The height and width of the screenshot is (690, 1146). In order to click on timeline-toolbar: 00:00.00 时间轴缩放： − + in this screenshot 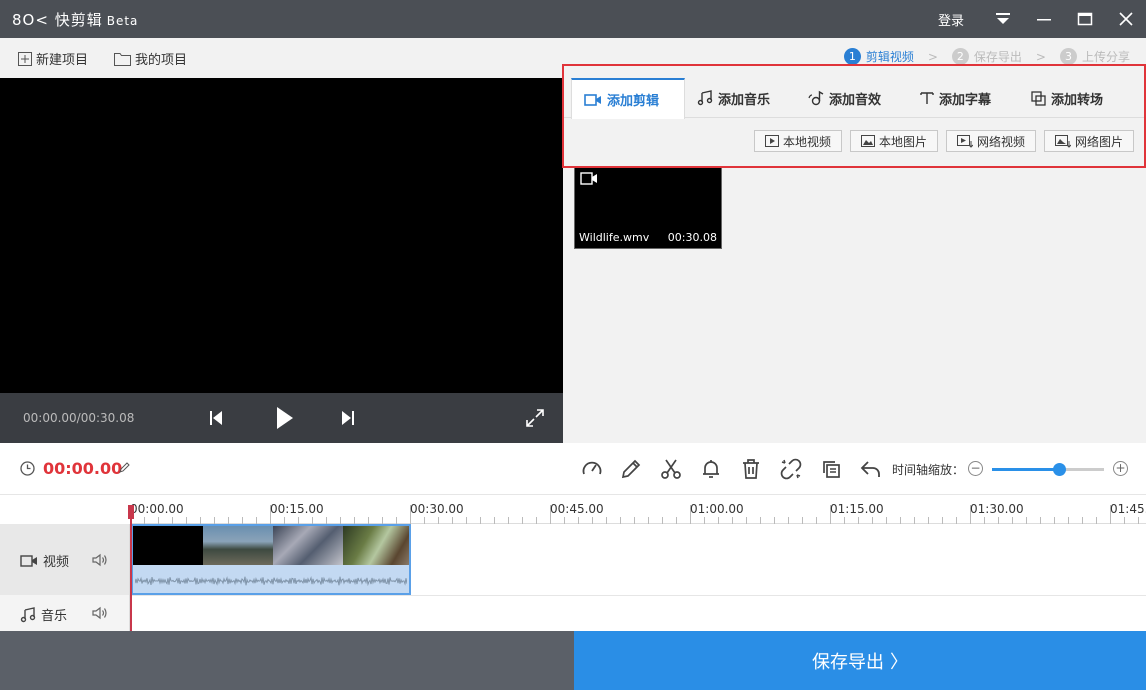, I will do `click(573, 469)`.